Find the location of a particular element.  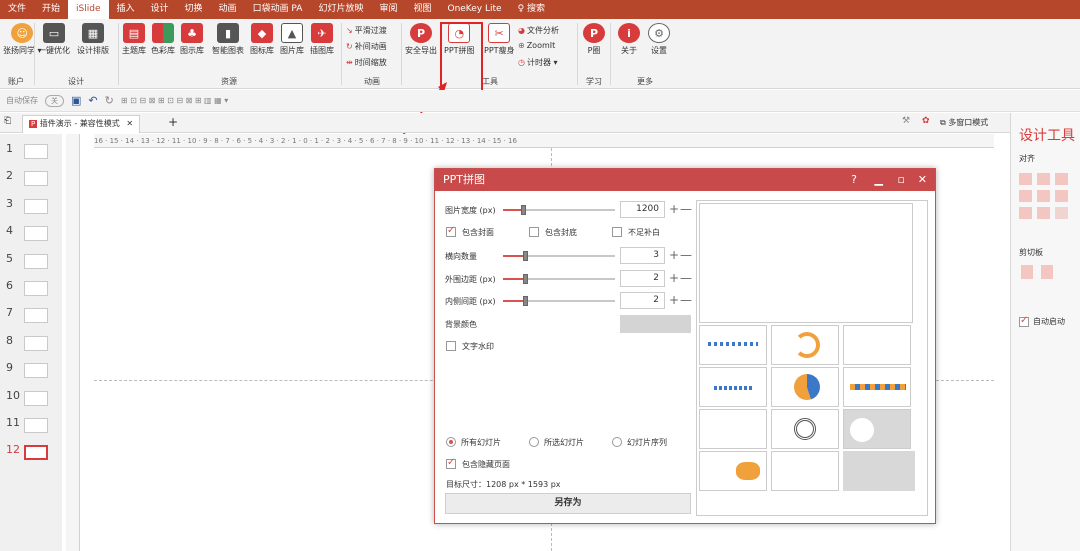

layout-button: ▦ 设计排版 is located at coordinates (93, 37).